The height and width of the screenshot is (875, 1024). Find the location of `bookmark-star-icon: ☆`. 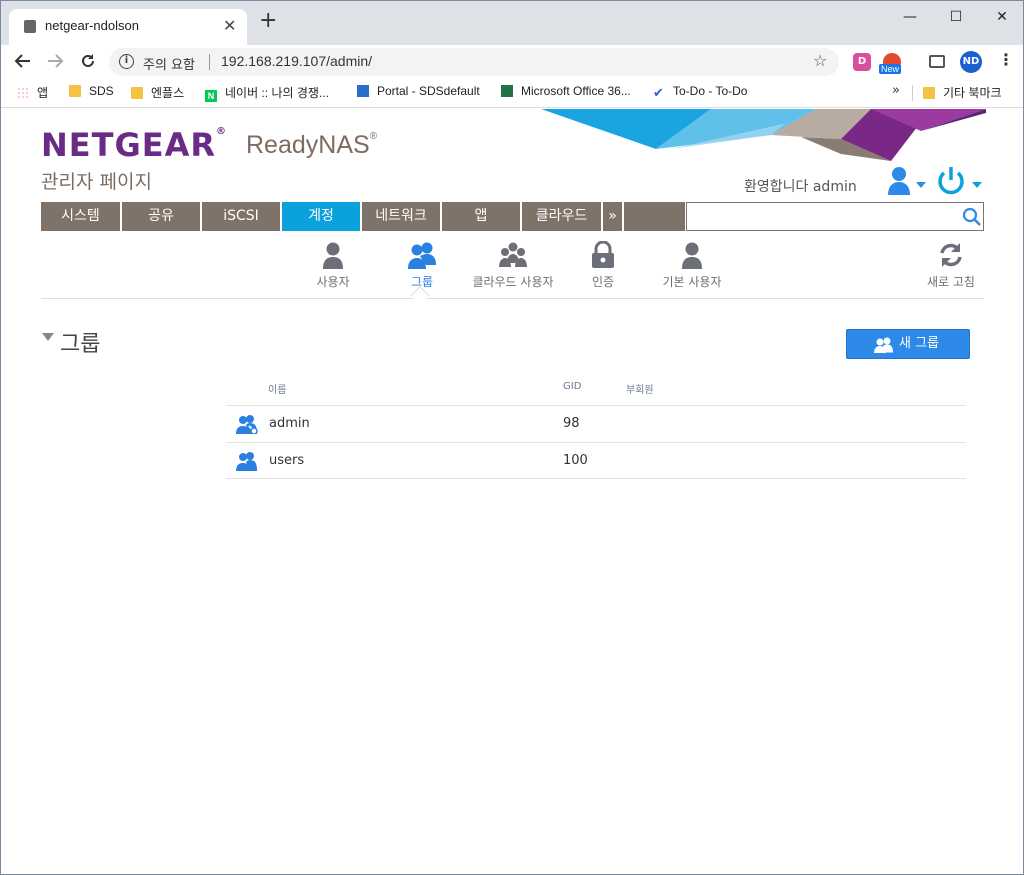

bookmark-star-icon: ☆ is located at coordinates (820, 60).